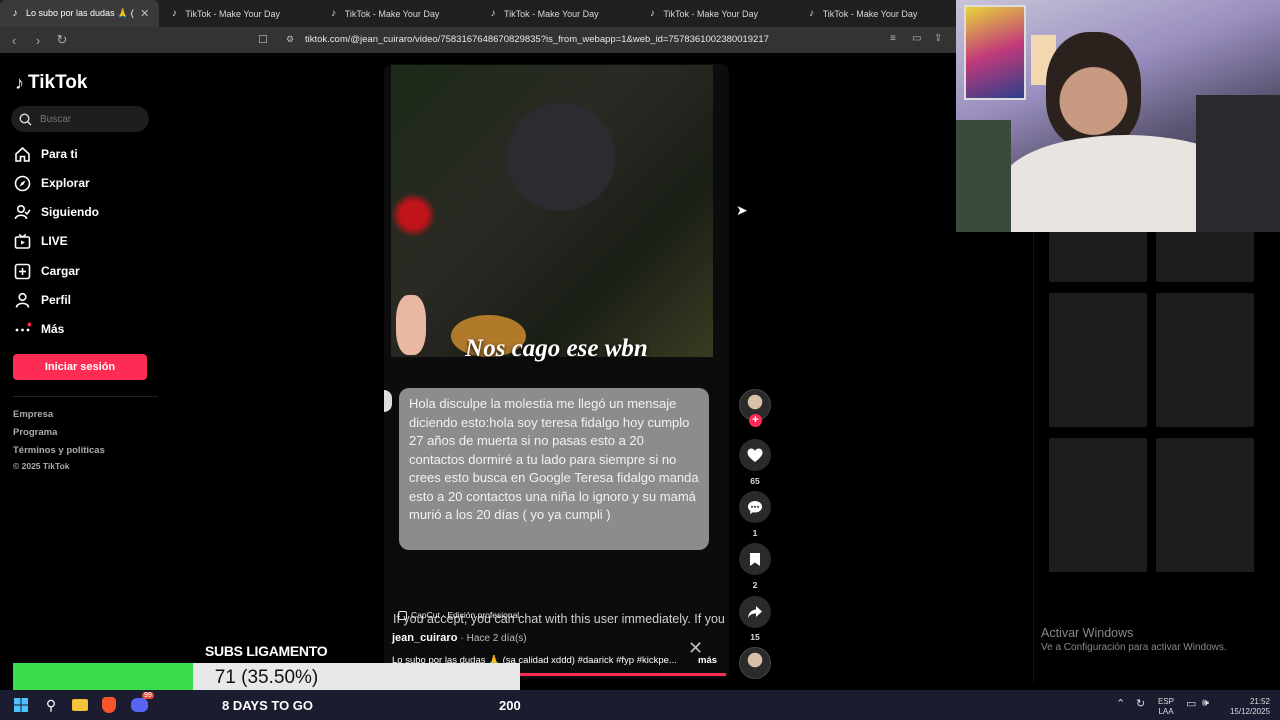 Image resolution: width=1280 pixels, height=720 pixels. What do you see at coordinates (995, 52) in the screenshot?
I see `wall-poster` at bounding box center [995, 52].